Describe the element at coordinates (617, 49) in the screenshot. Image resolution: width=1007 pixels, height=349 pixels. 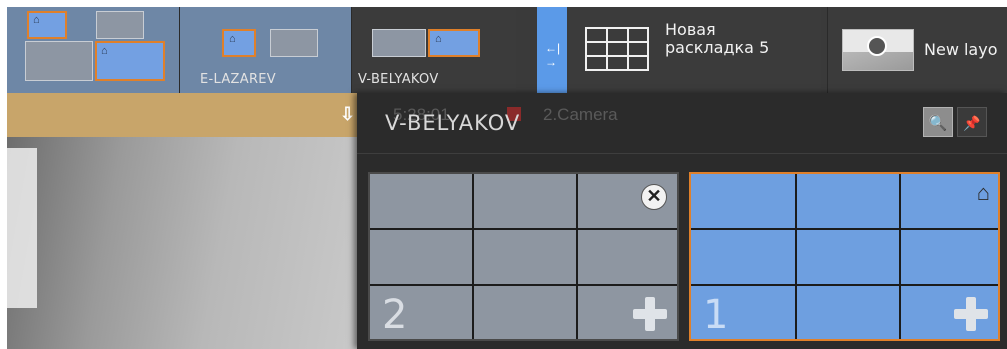
I see `grid-layout-icon` at that location.